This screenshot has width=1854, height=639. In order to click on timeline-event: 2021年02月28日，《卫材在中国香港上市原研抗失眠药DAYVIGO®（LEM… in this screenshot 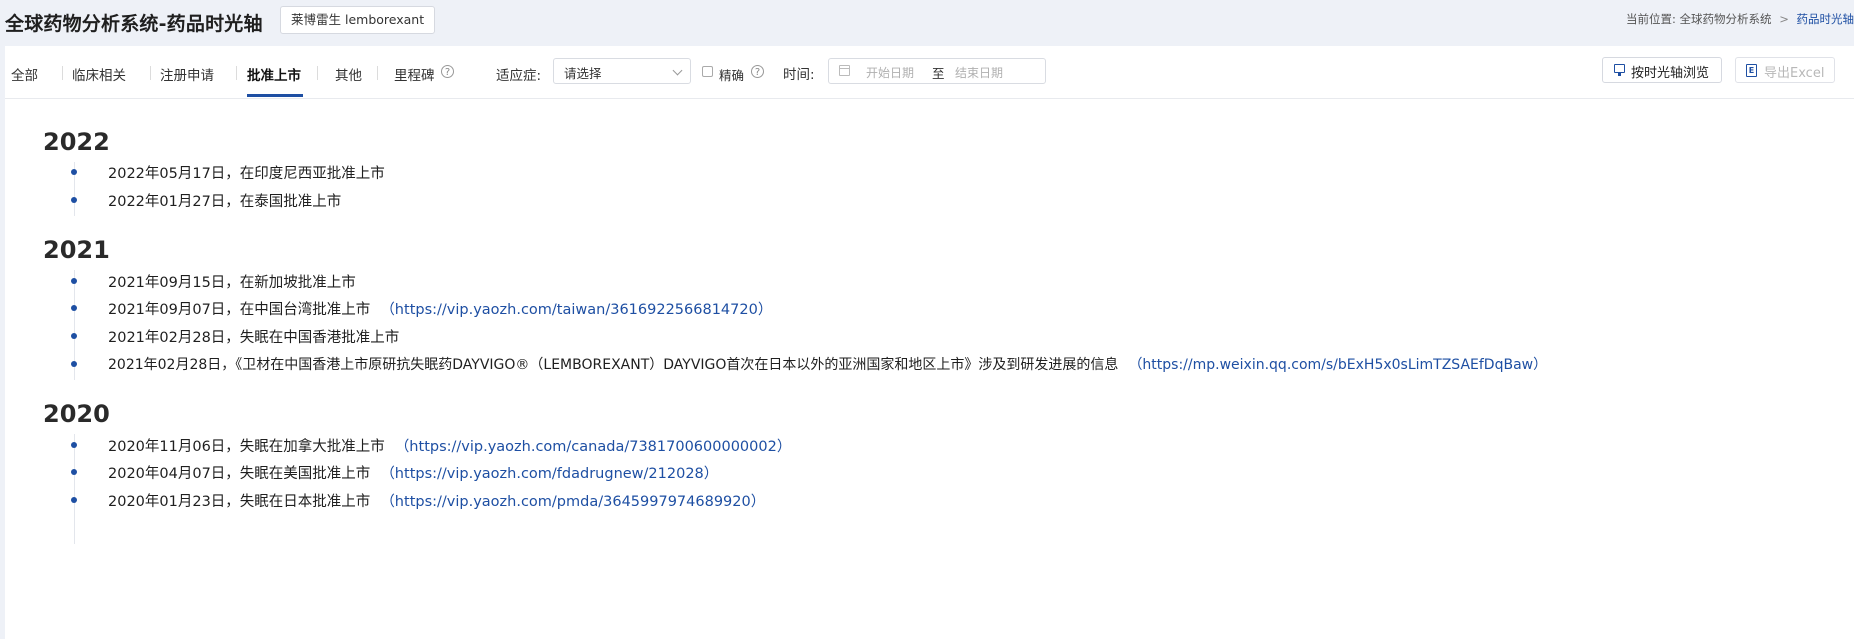, I will do `click(827, 364)`.